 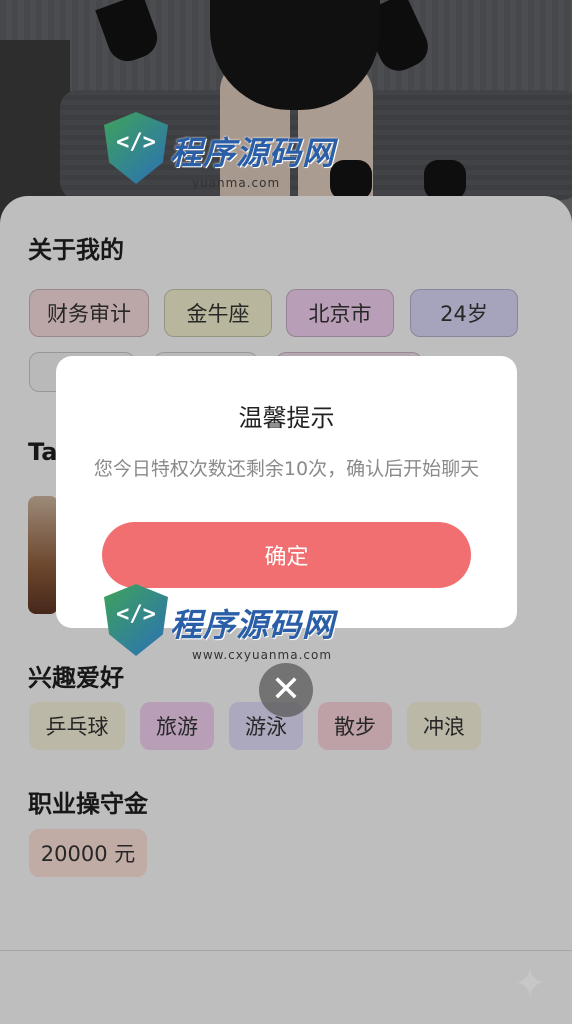 I want to click on watermark-domain: yuanma.com, so click(x=236, y=183).